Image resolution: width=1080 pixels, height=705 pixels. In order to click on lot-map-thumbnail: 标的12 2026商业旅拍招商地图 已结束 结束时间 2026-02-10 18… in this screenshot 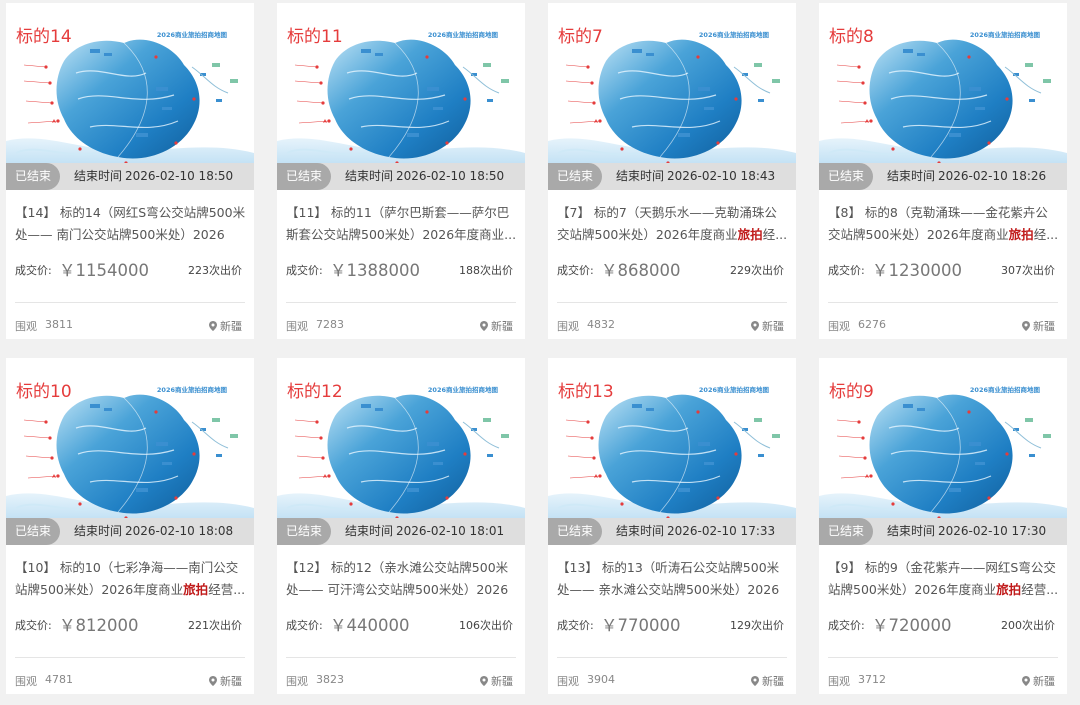, I will do `click(401, 451)`.